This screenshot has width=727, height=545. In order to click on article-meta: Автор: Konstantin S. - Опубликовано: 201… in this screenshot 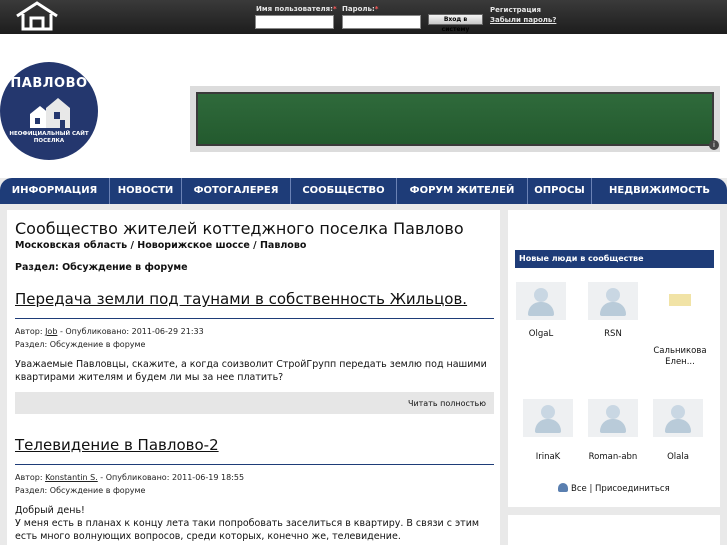, I will do `click(130, 477)`.